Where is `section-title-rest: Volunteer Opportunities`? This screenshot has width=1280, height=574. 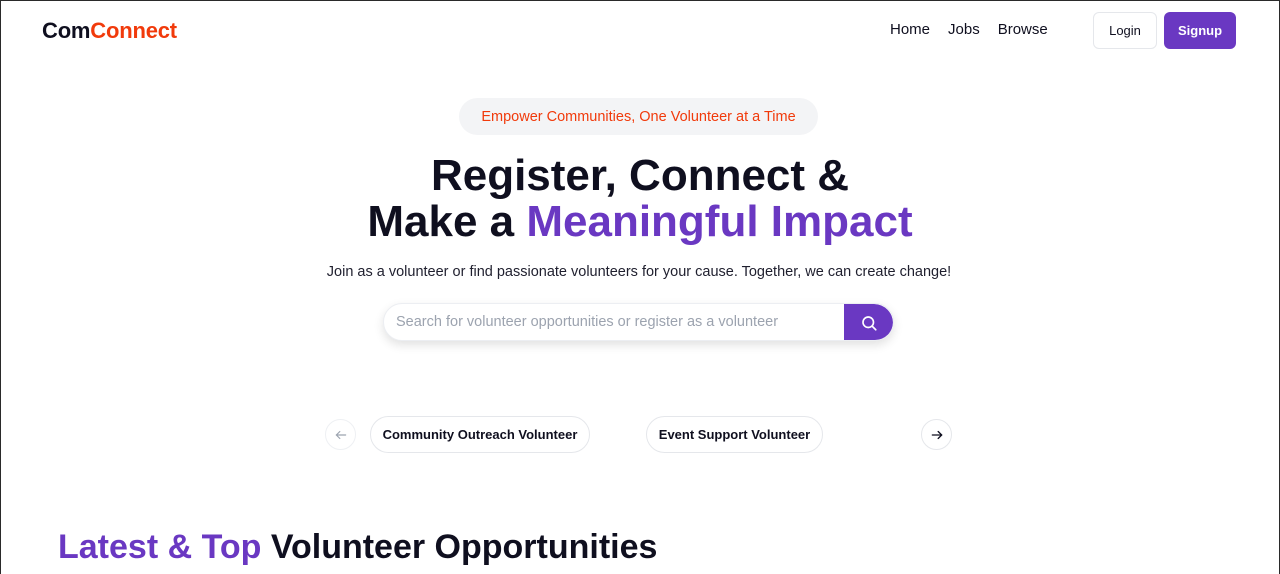 section-title-rest: Volunteer Opportunities is located at coordinates (459, 547).